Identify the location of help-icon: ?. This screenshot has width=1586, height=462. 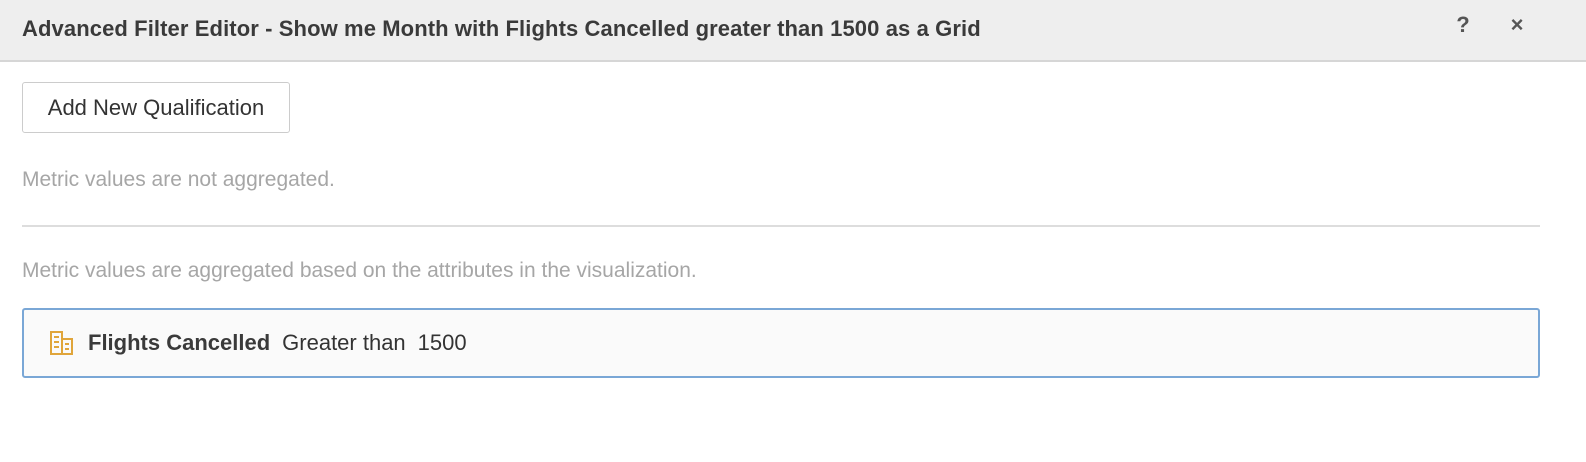
(1463, 24).